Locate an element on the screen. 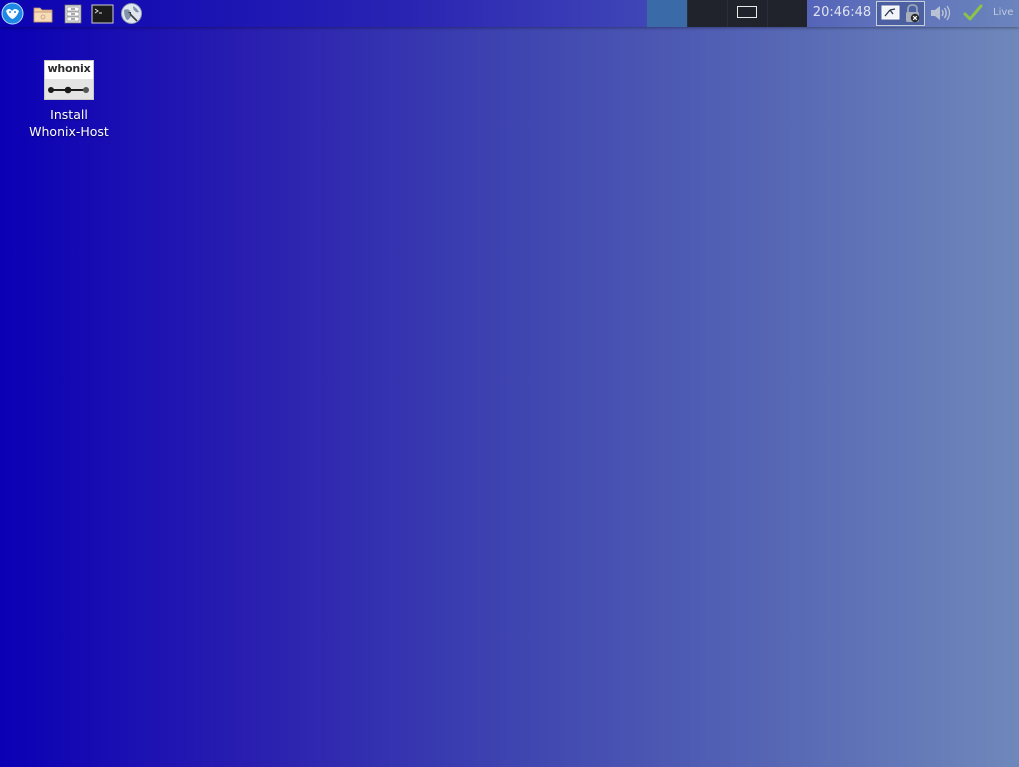 The width and height of the screenshot is (1019, 767). clock: 20:46:48 is located at coordinates (842, 13).